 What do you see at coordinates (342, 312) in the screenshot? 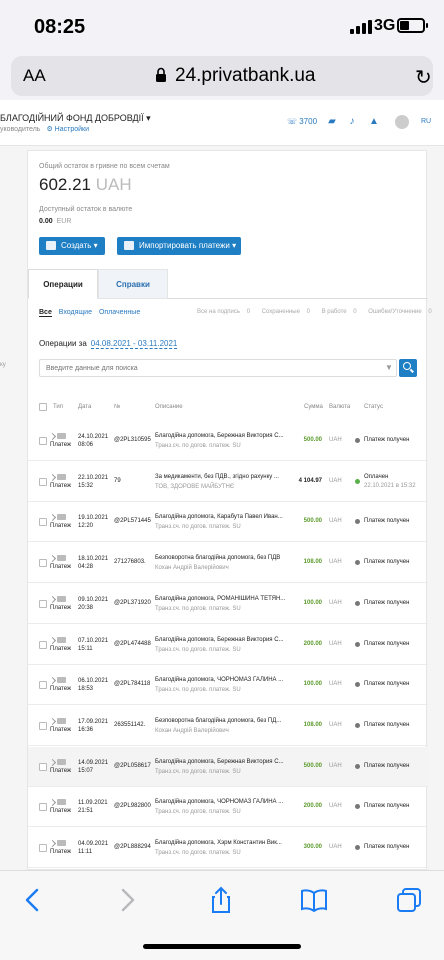
I see `filter-in-work: В работе 0` at bounding box center [342, 312].